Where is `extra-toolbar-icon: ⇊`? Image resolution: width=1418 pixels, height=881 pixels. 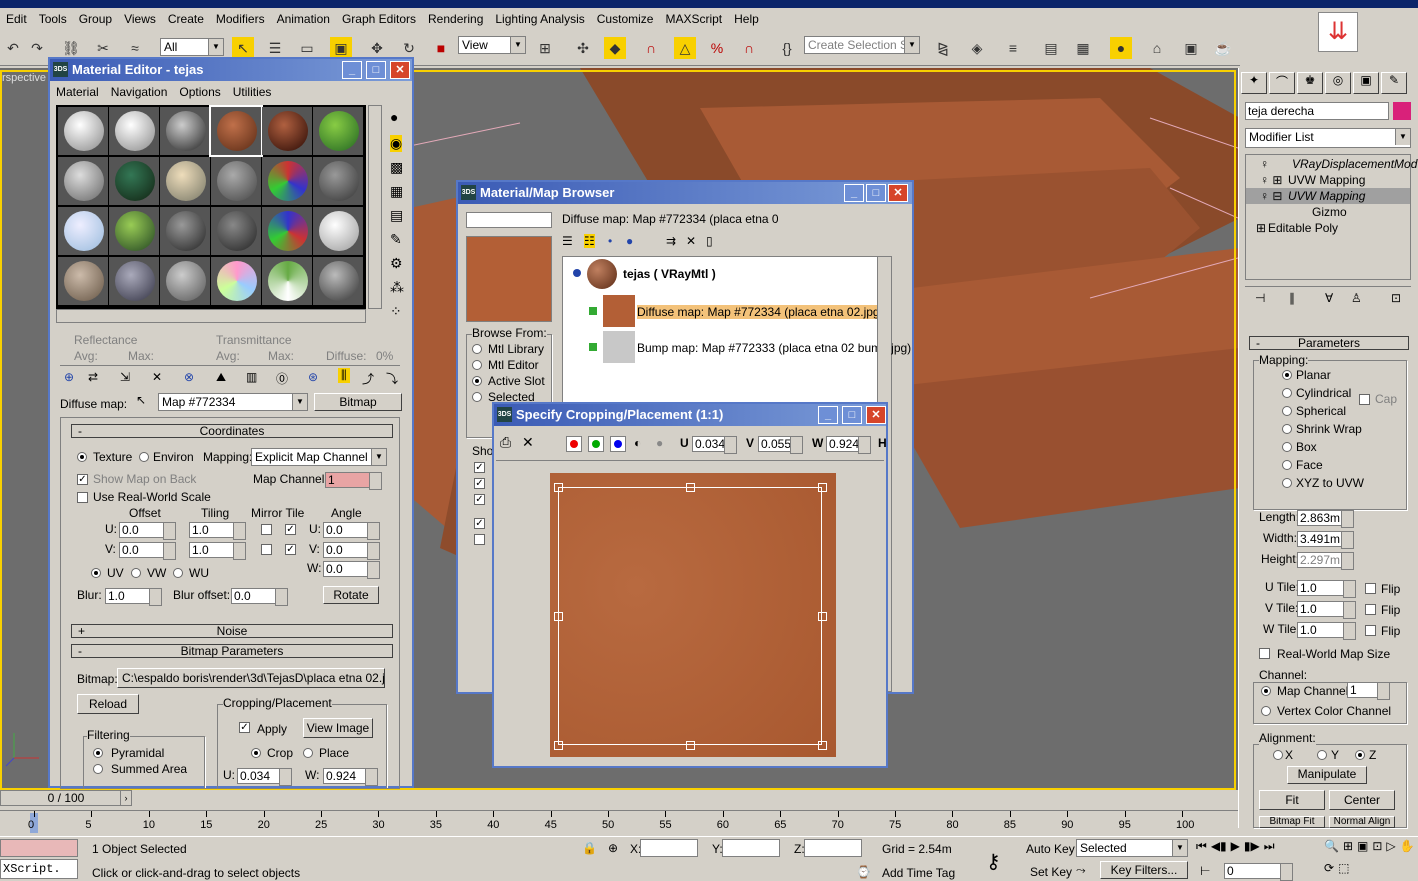 extra-toolbar-icon: ⇊ is located at coordinates (1338, 32).